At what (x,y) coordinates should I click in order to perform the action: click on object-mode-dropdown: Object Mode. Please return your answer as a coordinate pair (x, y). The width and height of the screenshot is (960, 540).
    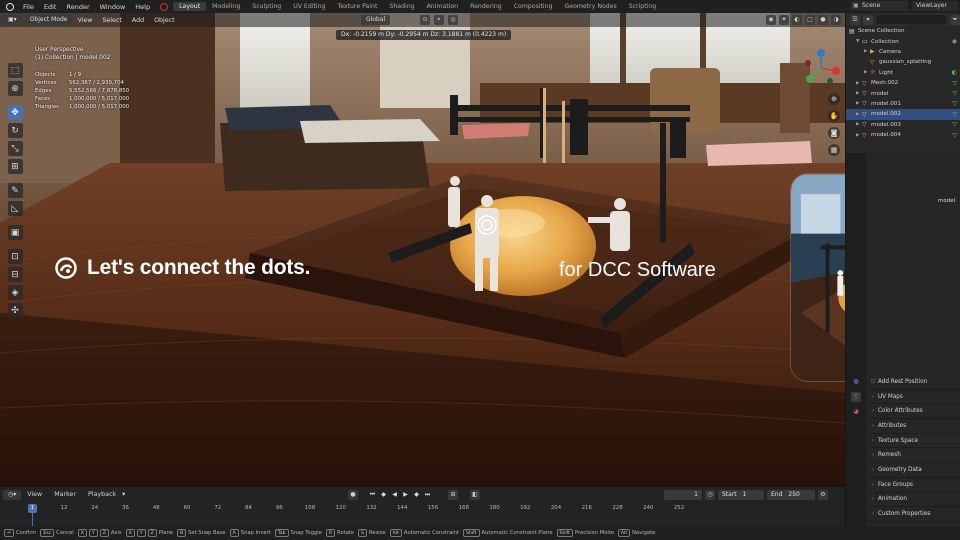
    Looking at the image, I should click on (48, 20).